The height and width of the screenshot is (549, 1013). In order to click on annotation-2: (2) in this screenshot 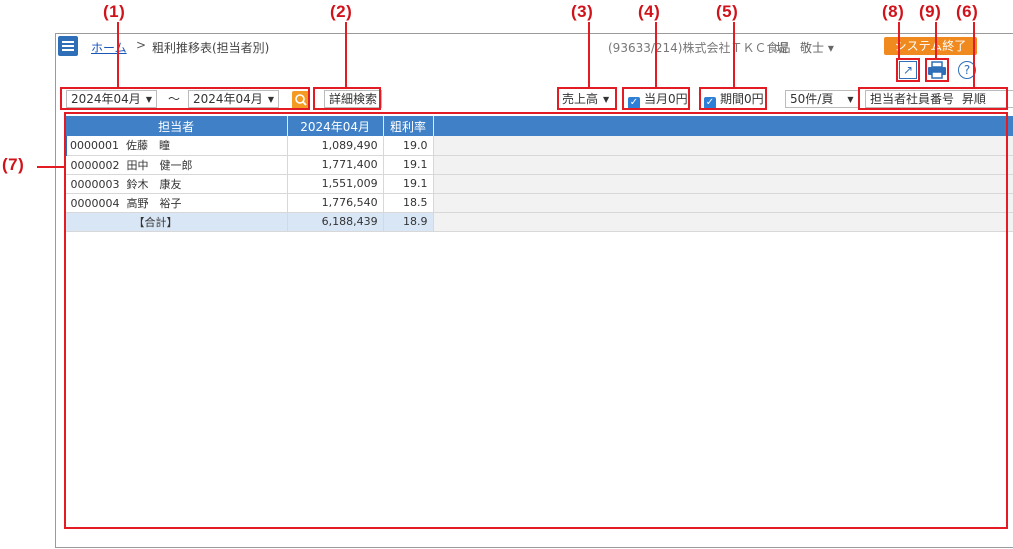, I will do `click(341, 11)`.